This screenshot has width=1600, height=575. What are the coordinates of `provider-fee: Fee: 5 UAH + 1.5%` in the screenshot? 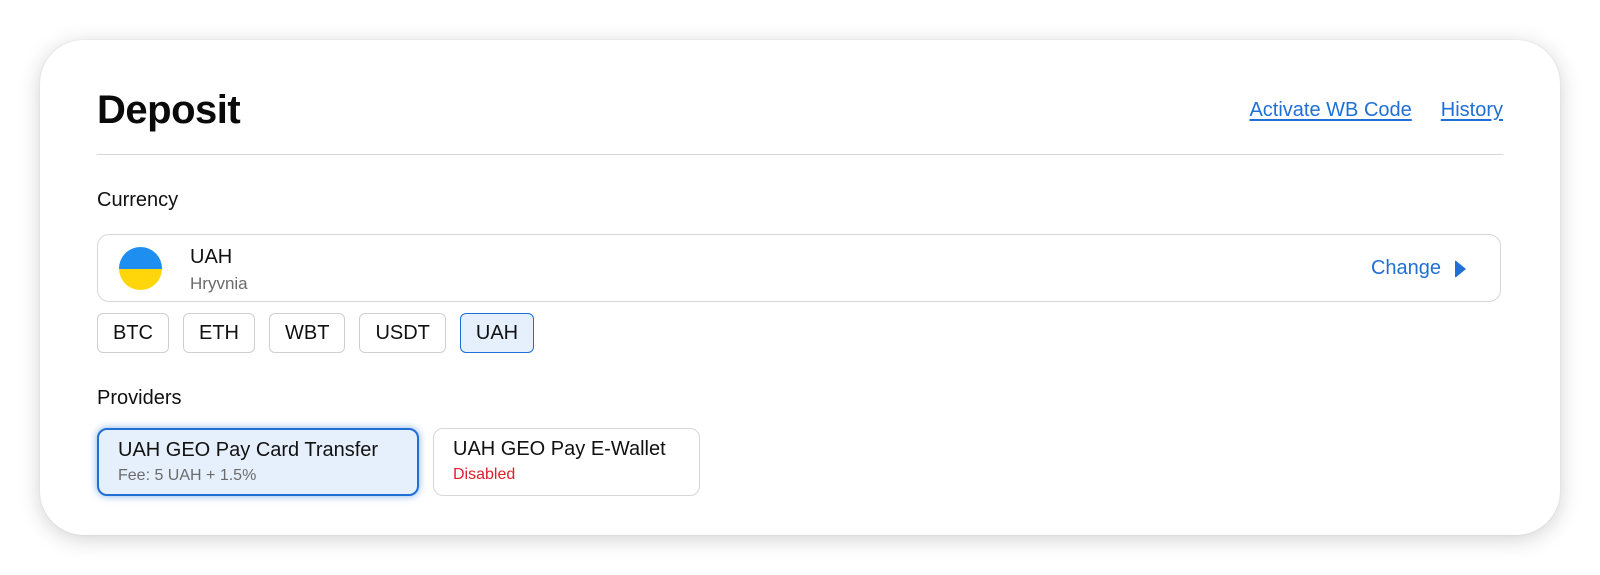 It's located at (187, 475).